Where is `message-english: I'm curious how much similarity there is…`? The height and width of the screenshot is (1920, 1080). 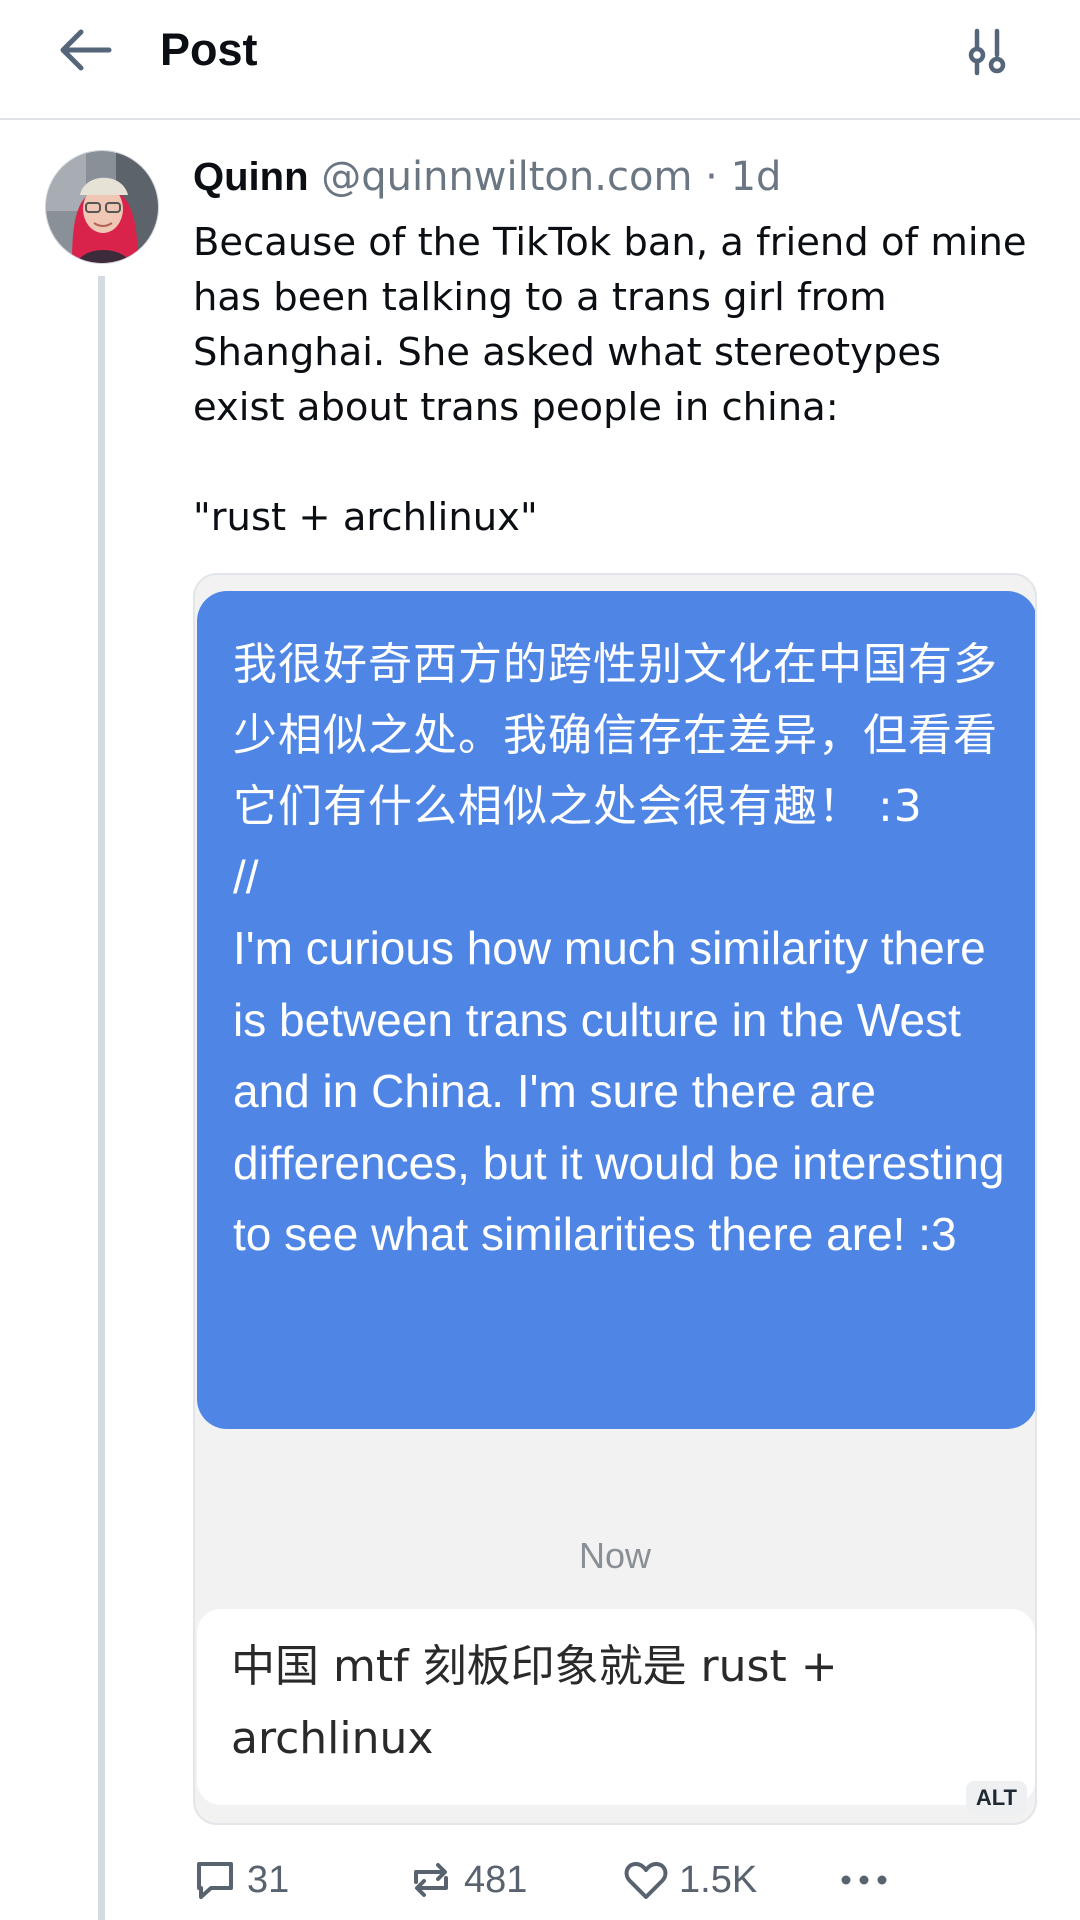
message-english: I'm curious how much similarity there is… is located at coordinates (619, 1091).